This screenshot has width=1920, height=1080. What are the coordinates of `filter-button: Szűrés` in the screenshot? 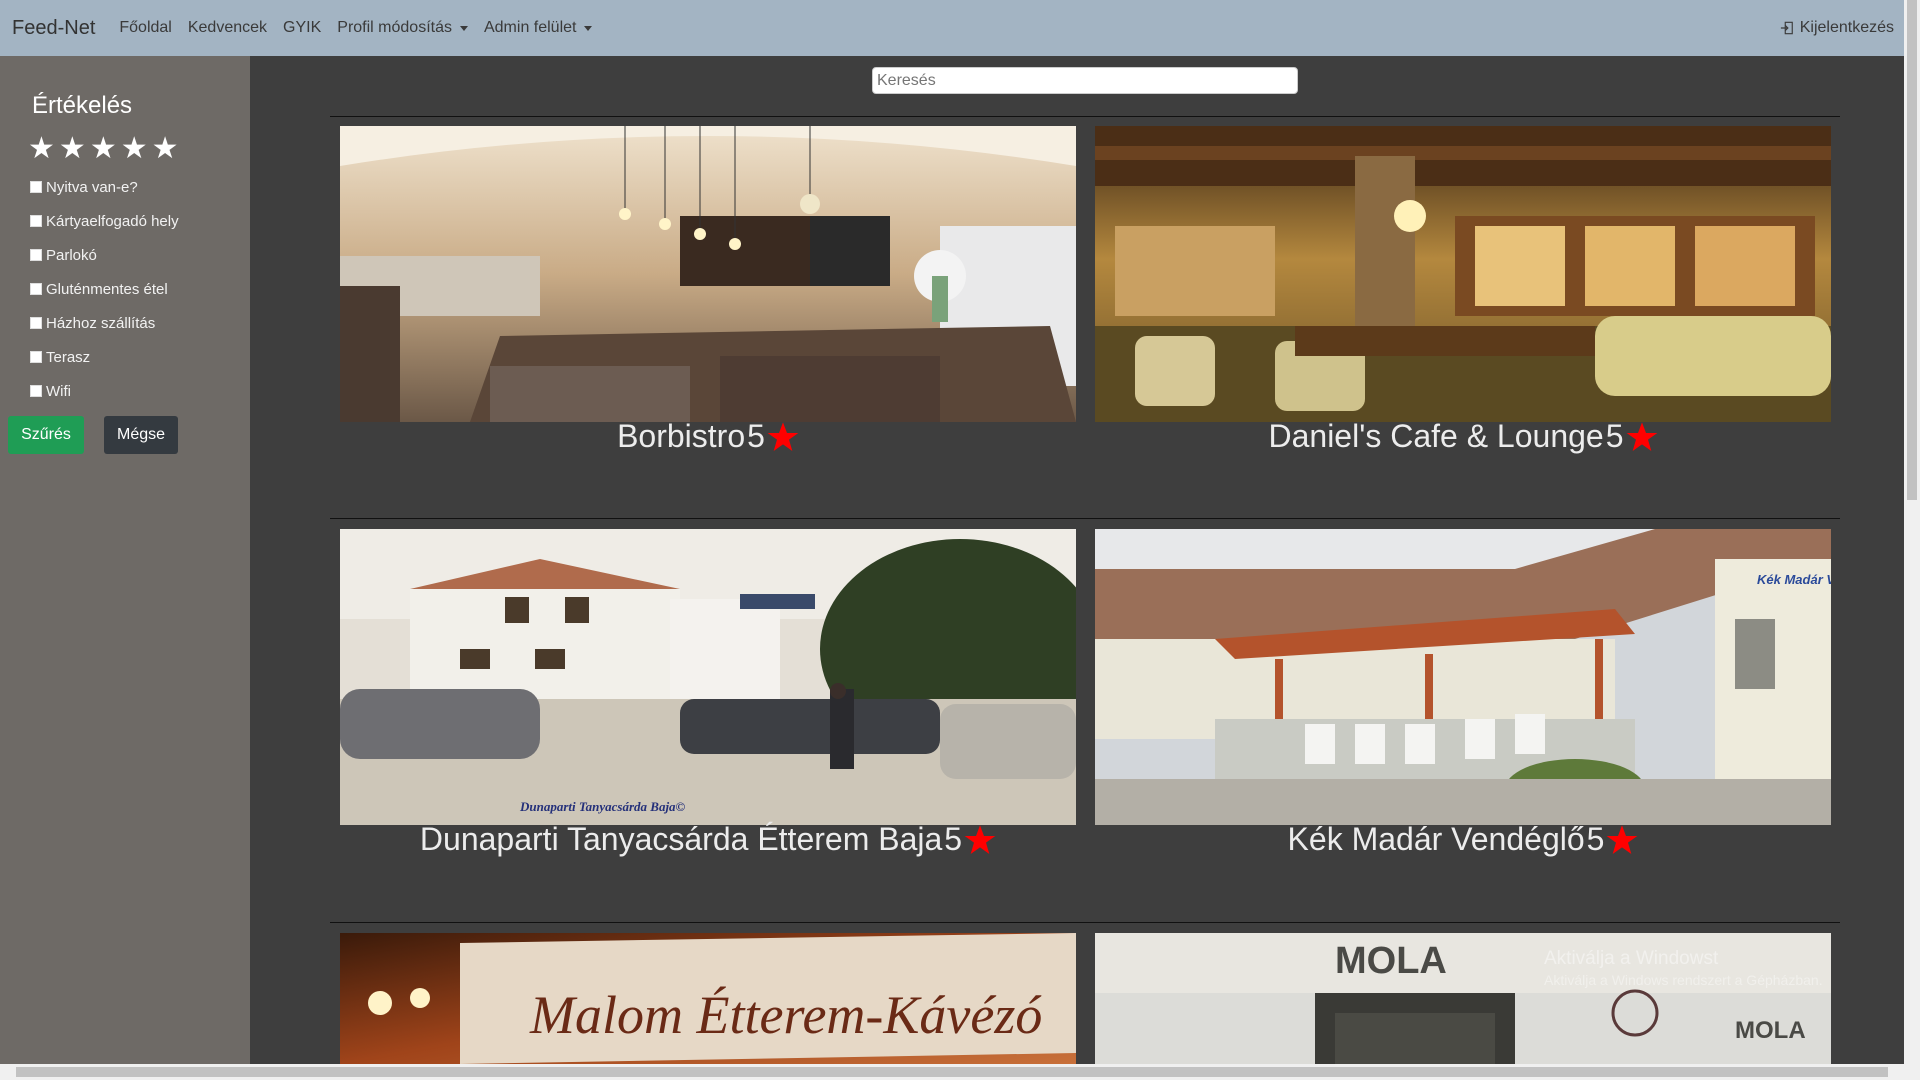 It's located at (46, 435).